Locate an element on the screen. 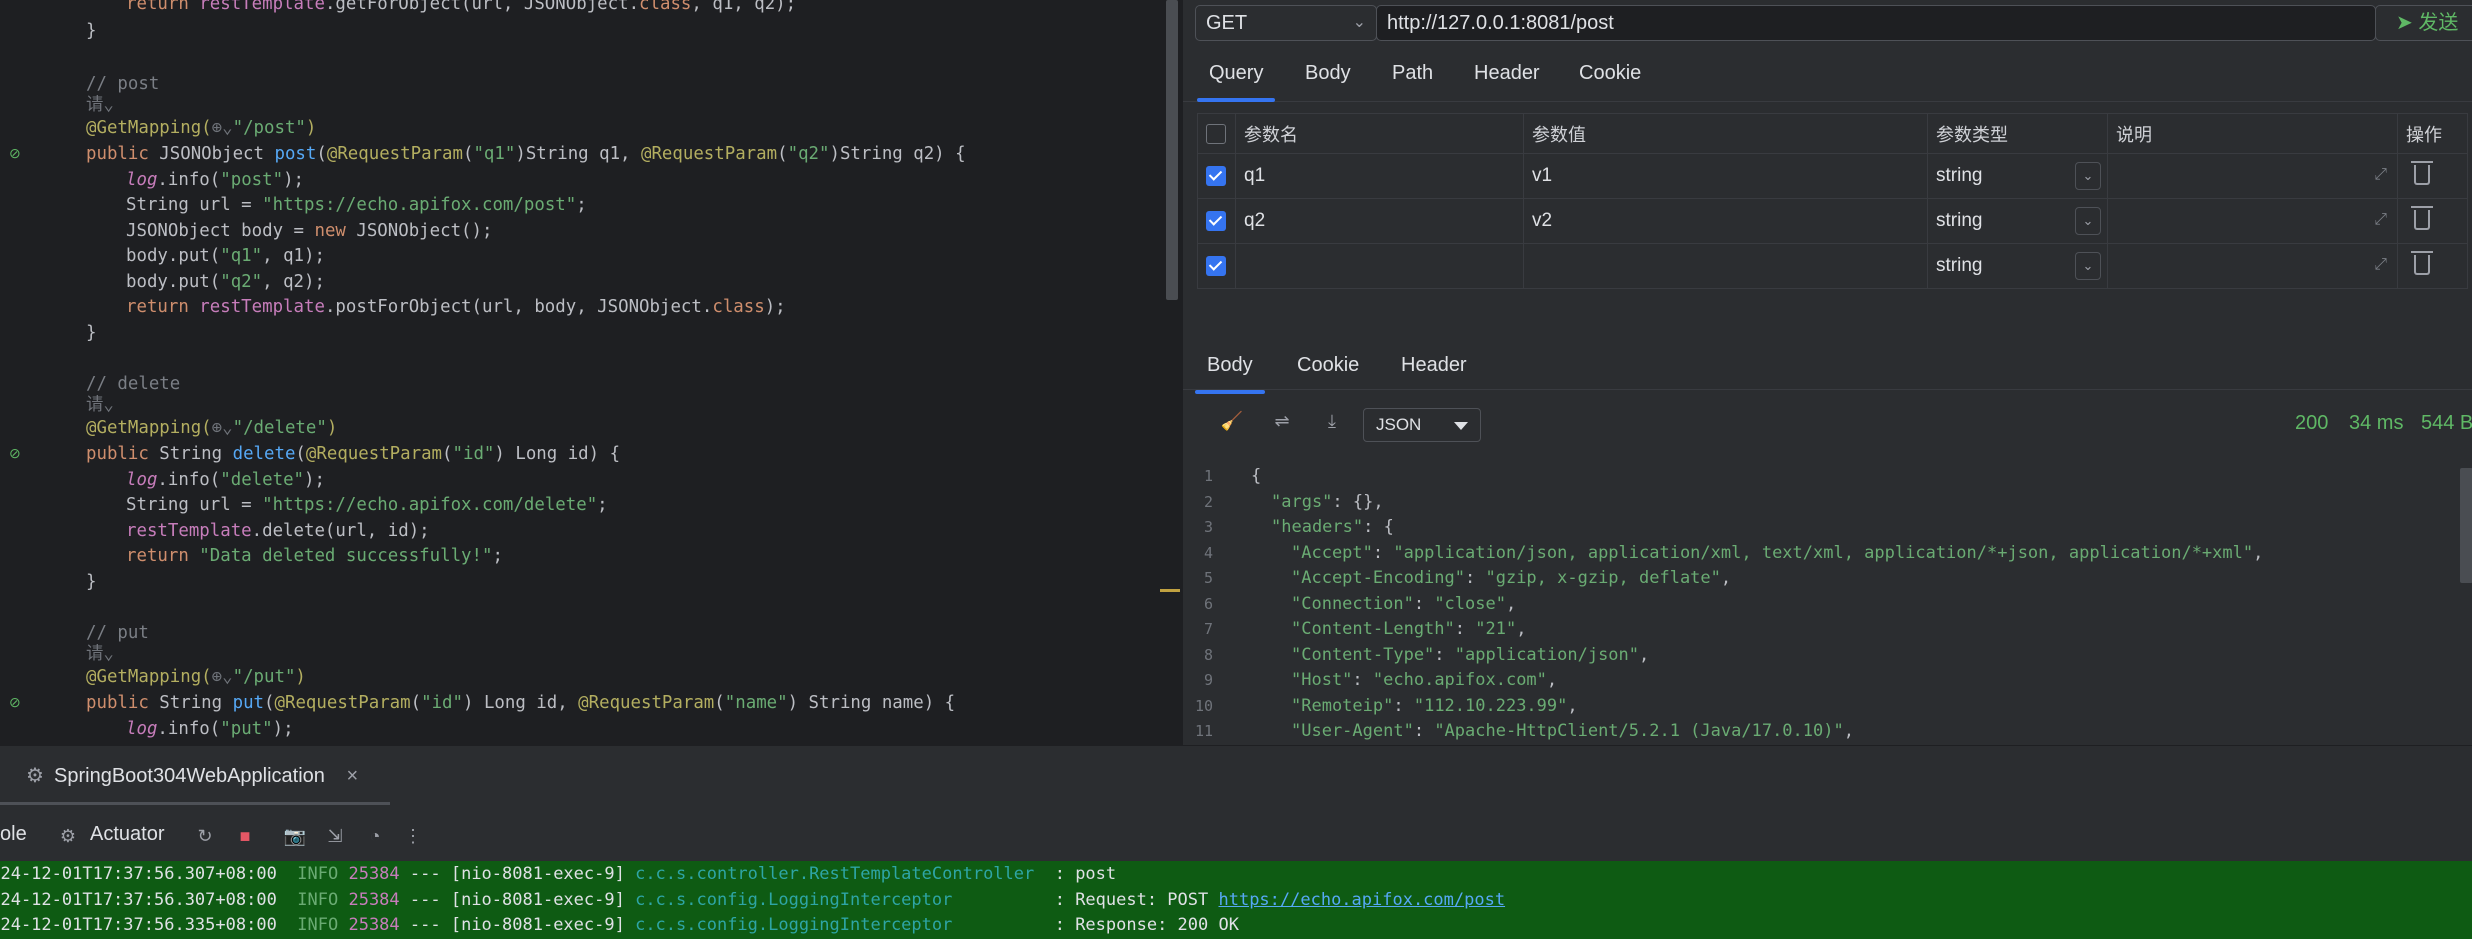 The width and height of the screenshot is (2472, 939). response-tabs: Body Cookie Header is located at coordinates (1827, 363).